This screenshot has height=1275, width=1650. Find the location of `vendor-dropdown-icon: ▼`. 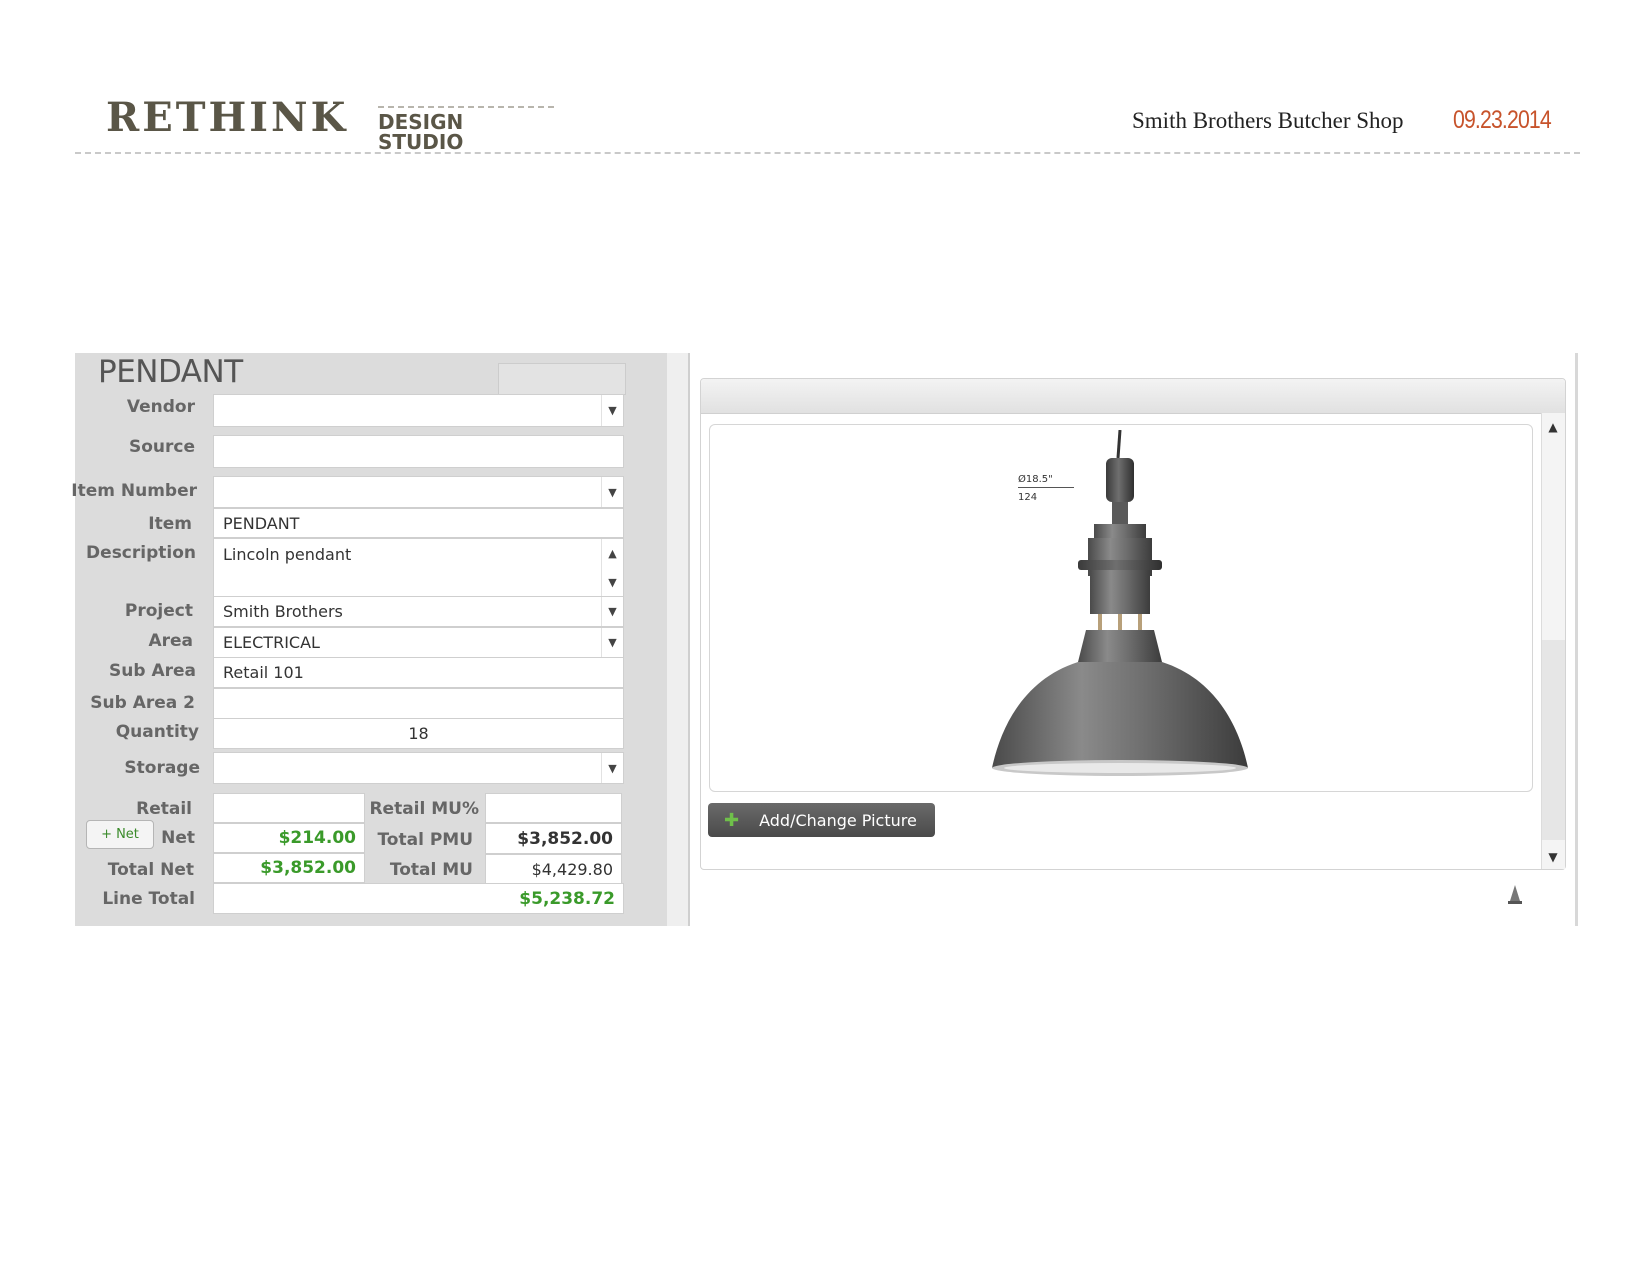

vendor-dropdown-icon: ▼ is located at coordinates (612, 410).